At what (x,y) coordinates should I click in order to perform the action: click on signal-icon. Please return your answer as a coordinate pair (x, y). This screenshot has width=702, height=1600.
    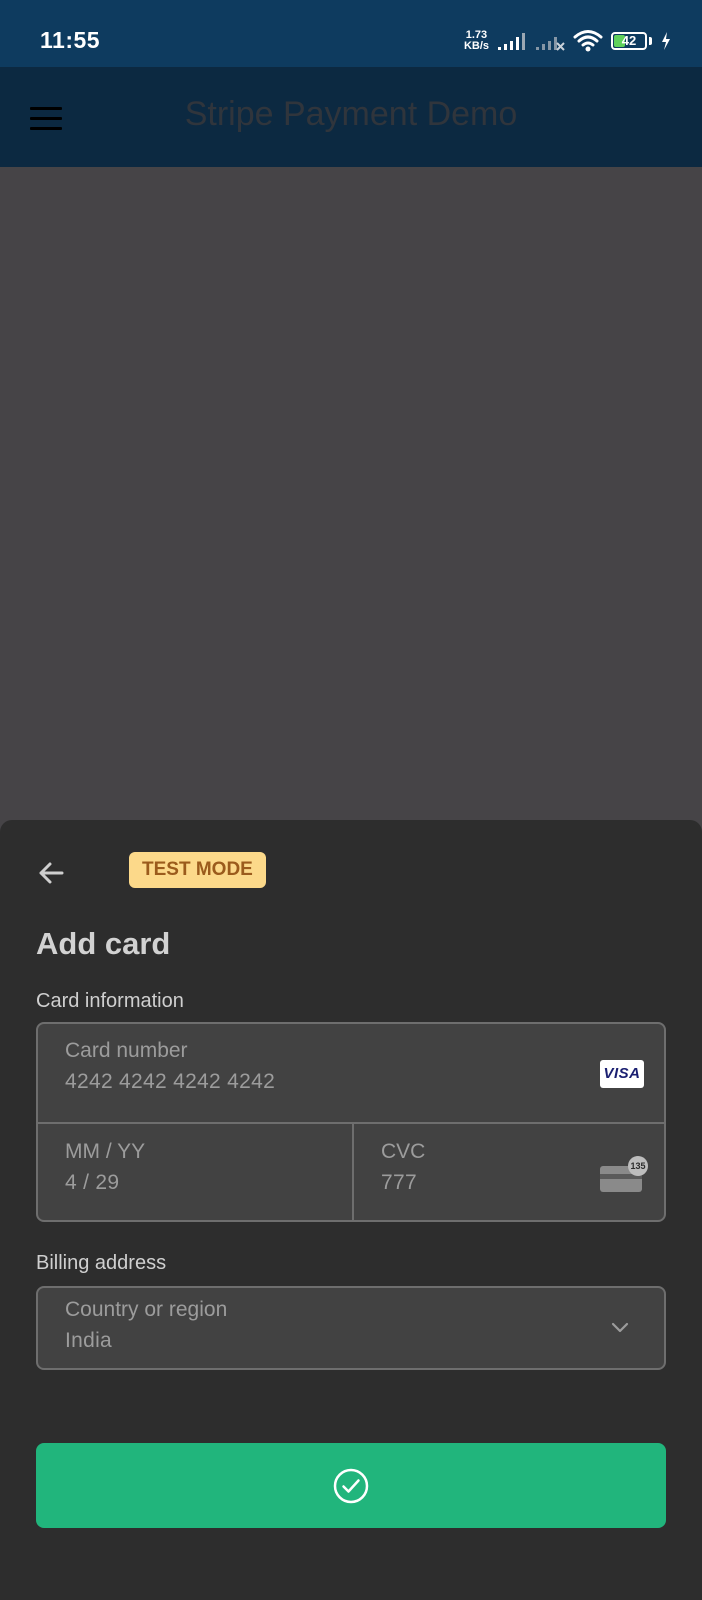
    Looking at the image, I should click on (511, 41).